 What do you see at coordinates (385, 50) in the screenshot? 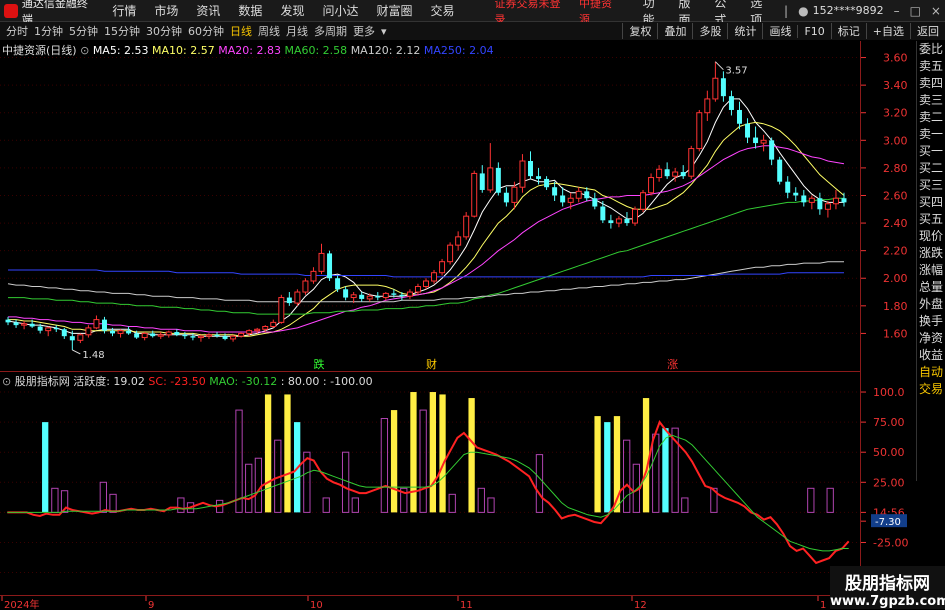
I see `ma120-label: MA120: 2.12` at bounding box center [385, 50].